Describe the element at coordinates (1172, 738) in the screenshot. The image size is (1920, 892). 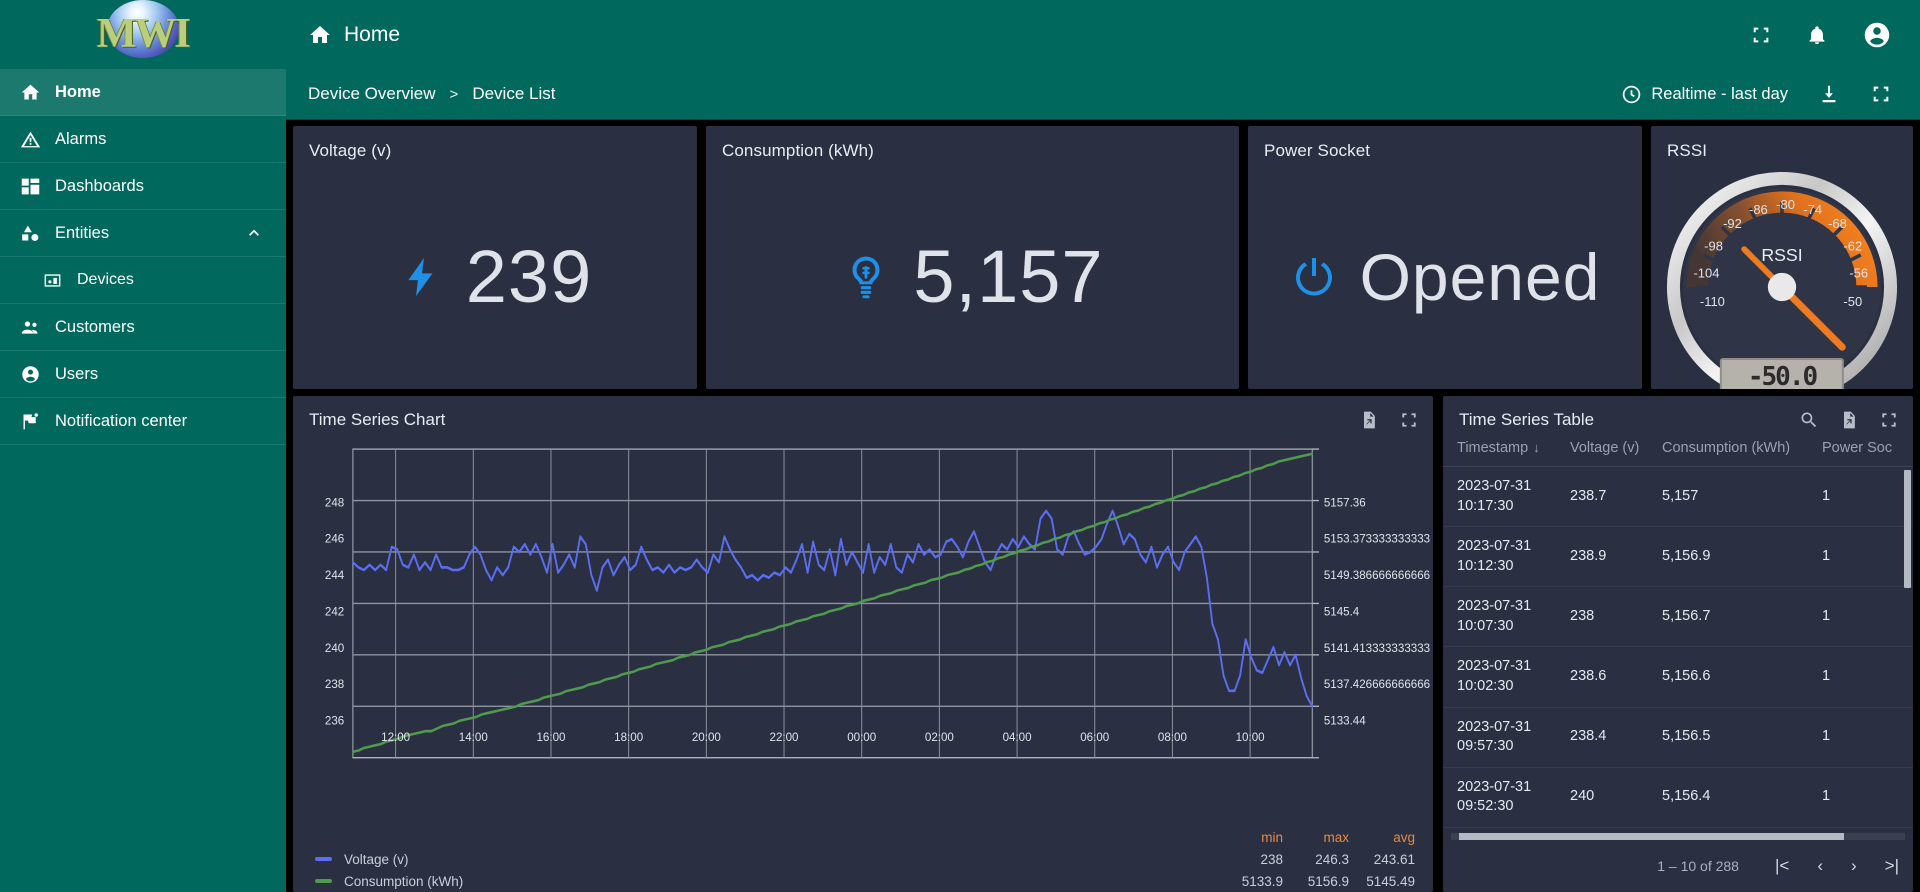
I see `x-axis-tick: 08:00` at that location.